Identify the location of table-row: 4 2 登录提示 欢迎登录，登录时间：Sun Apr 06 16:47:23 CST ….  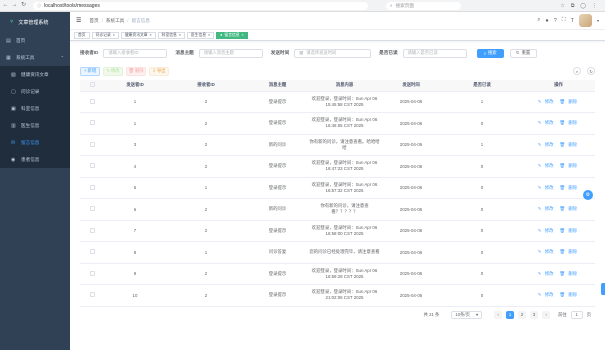
(337, 166).